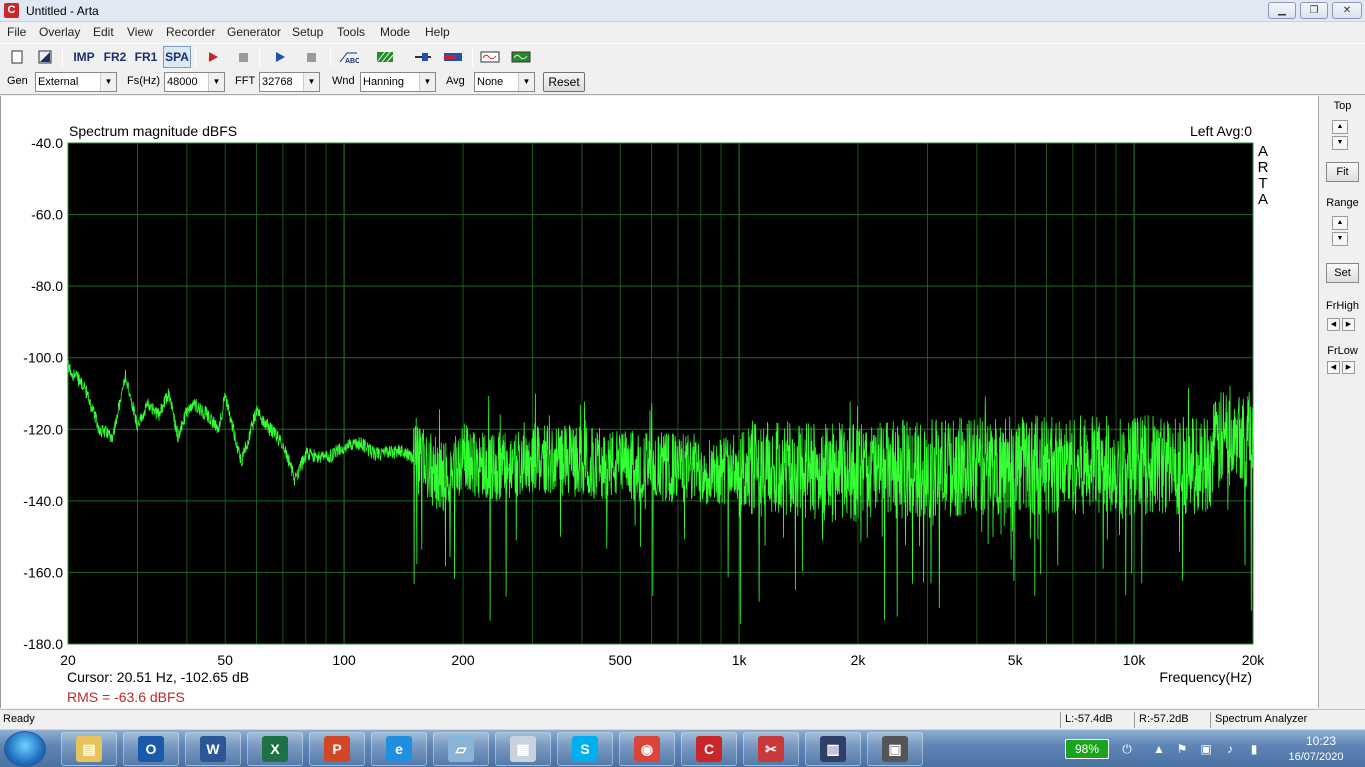 The height and width of the screenshot is (767, 1365). Describe the element at coordinates (225, 660) in the screenshot. I see `x-tick-label: 50` at that location.